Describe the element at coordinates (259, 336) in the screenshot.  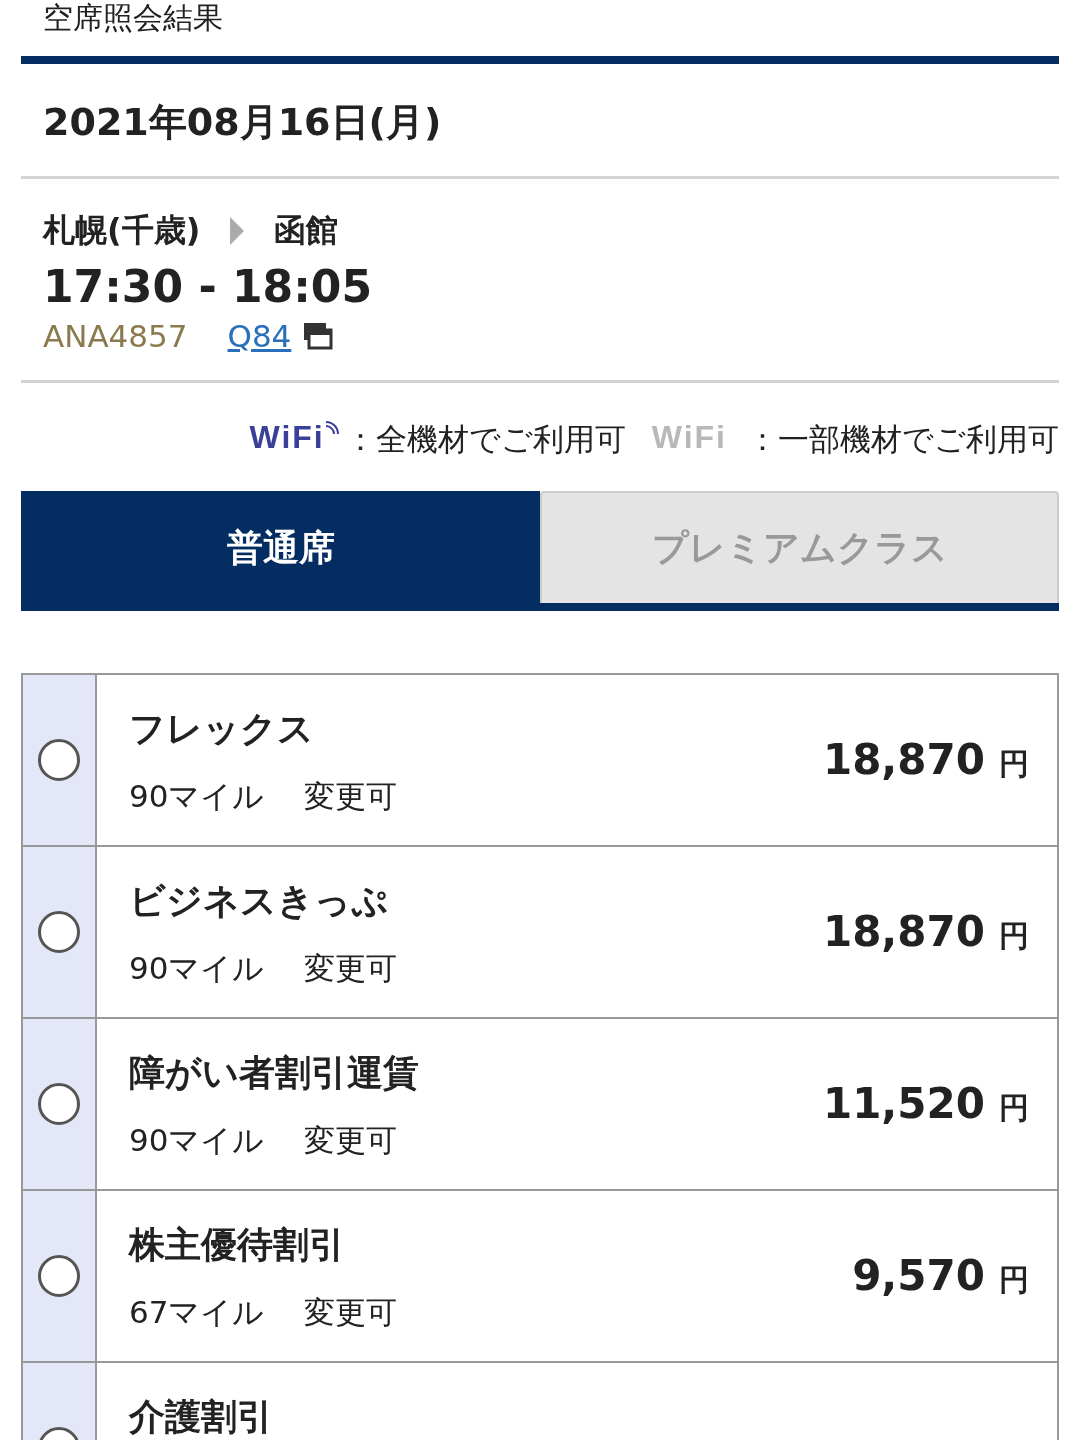
I see `aircraft-link: Q84` at that location.